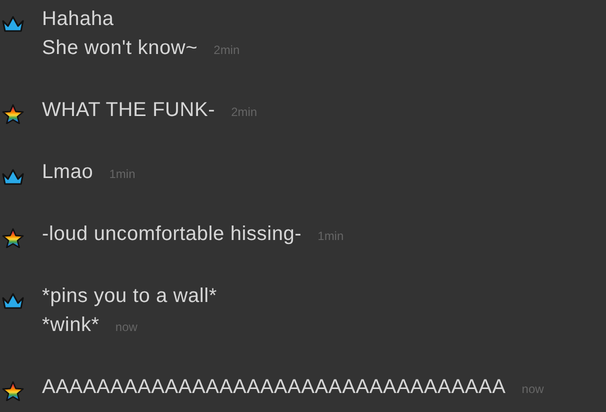  I want to click on message-text: *pins you to a wall*, so click(129, 296).